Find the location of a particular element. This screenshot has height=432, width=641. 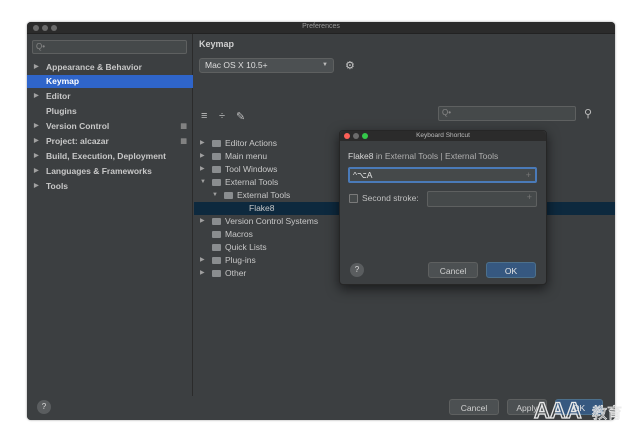

sidebar-item-label: Editor is located at coordinates (58, 96).